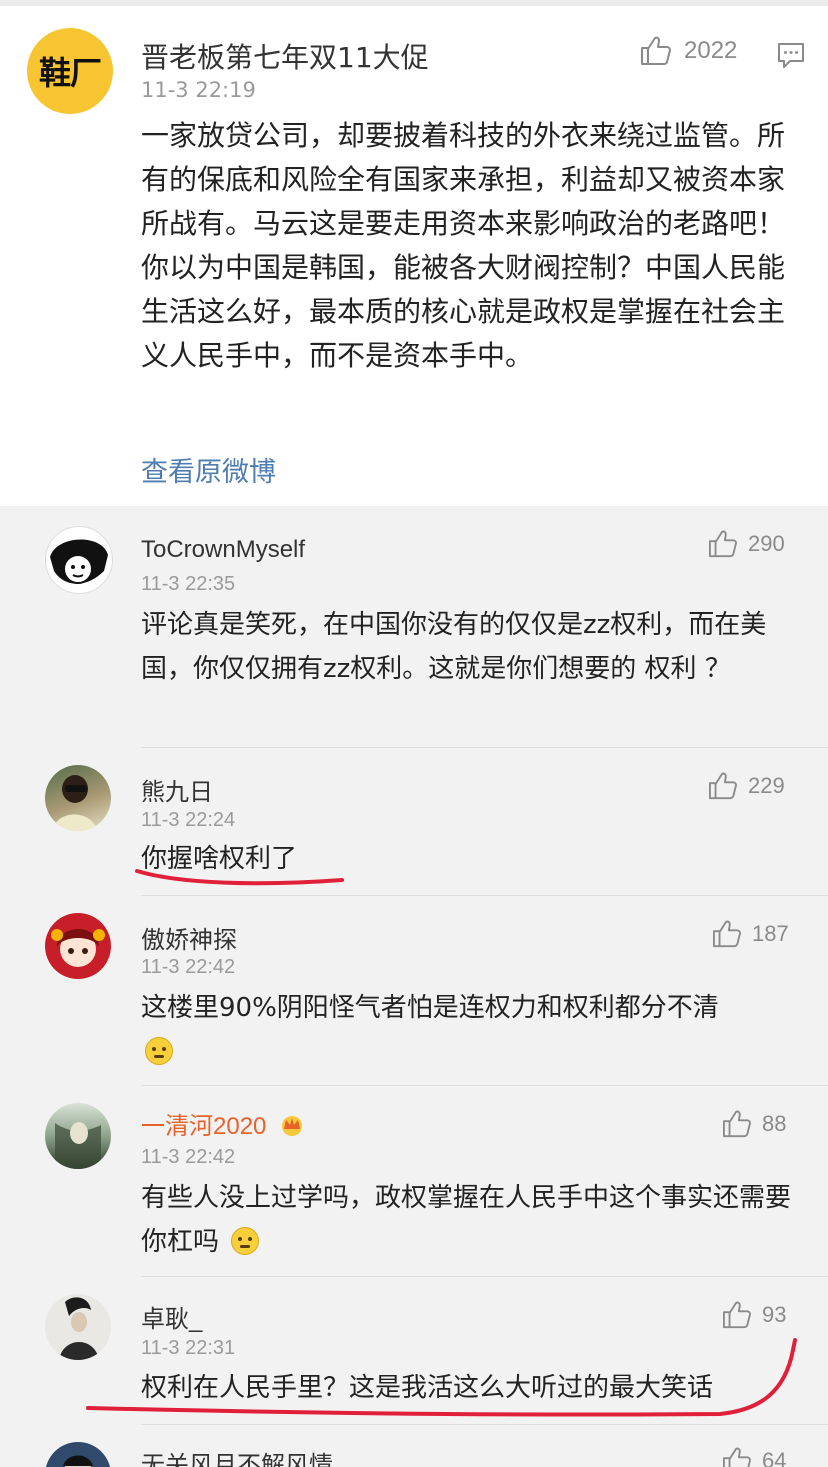  I want to click on comment-like-count: 229, so click(766, 785).